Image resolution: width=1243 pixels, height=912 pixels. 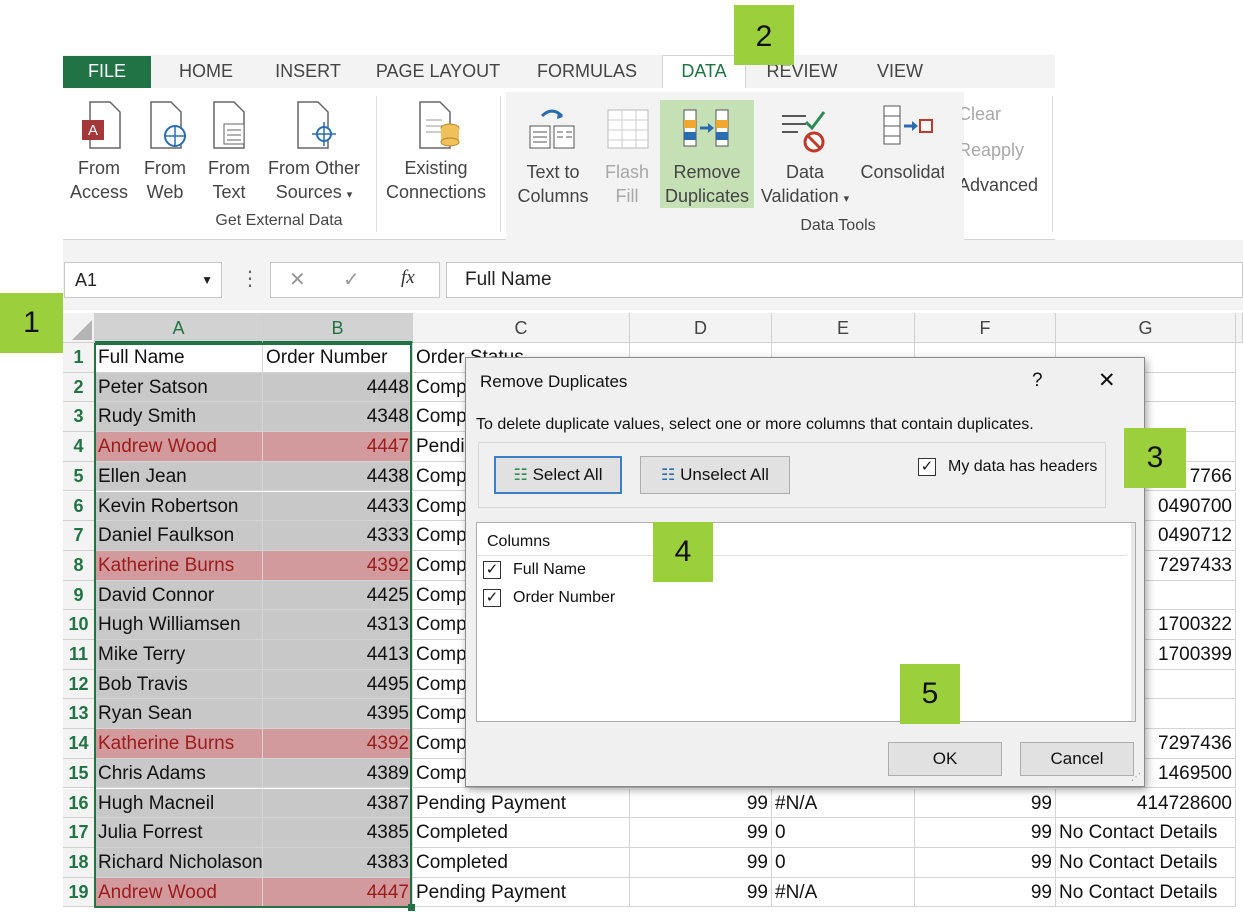 I want to click on row-header: 15, so click(x=79, y=773).